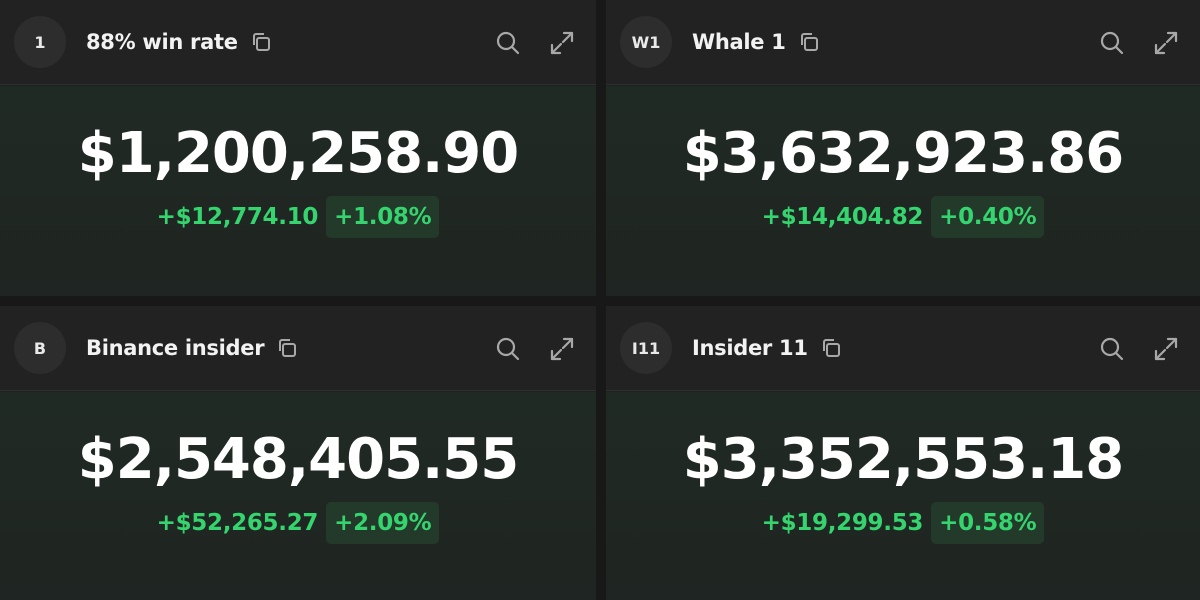  Describe the element at coordinates (40, 348) in the screenshot. I see `avatar: B` at that location.